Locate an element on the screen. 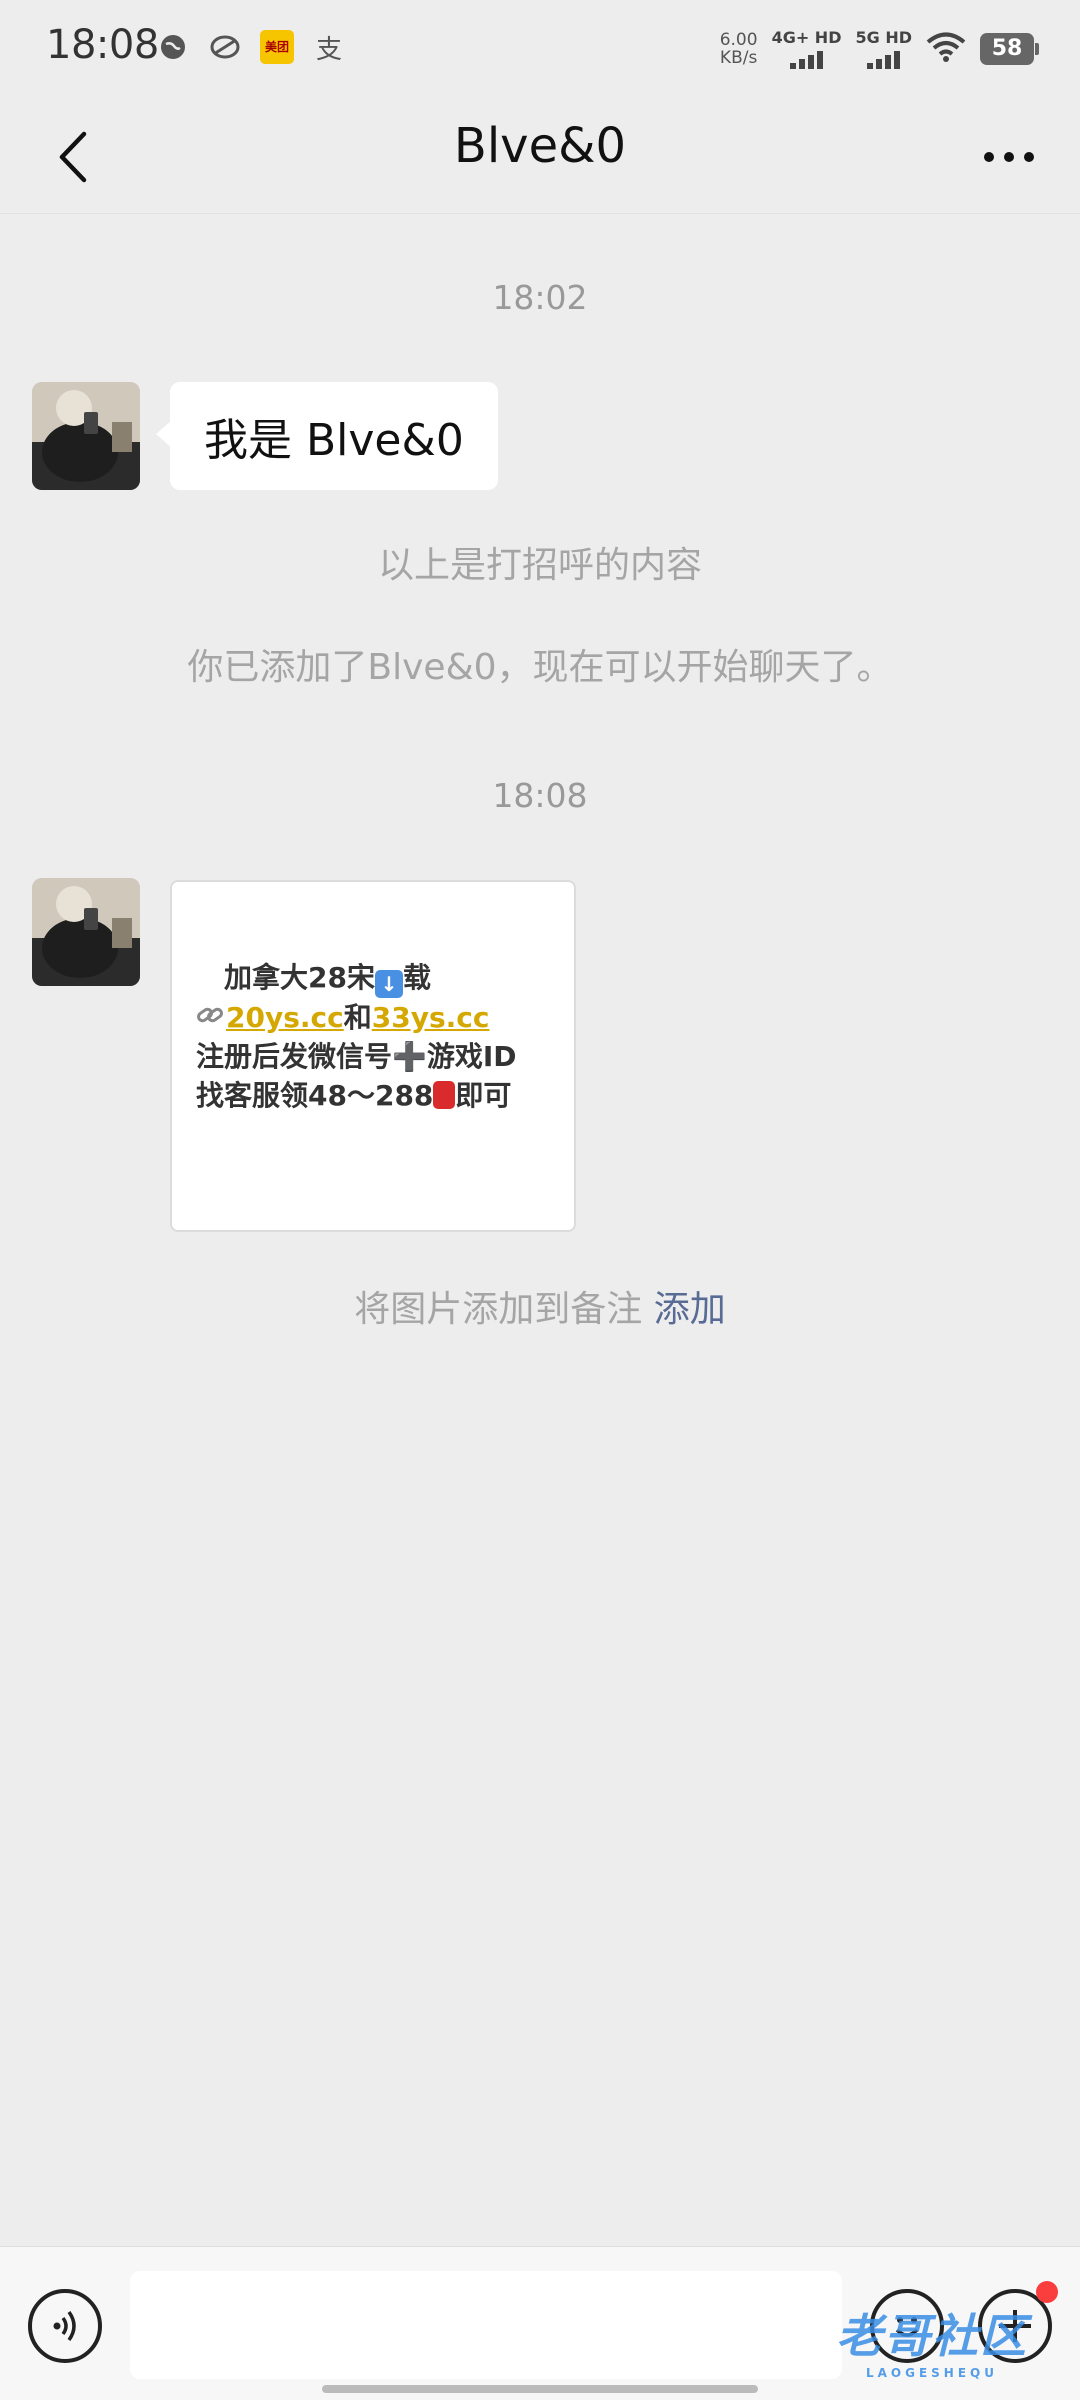 The height and width of the screenshot is (2400, 1080). watermark-logo: 老哥社区 LAOGESHEQU is located at coordinates (932, 2344).